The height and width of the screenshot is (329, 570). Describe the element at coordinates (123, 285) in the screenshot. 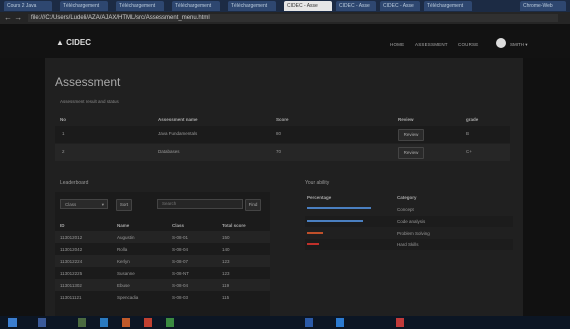

I see `cell-name: Ebuse` at that location.